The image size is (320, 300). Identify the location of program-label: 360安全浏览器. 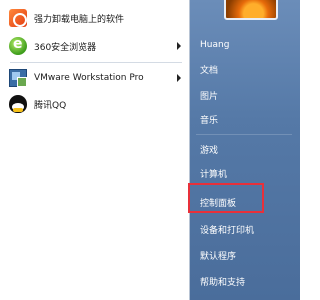
(65, 47).